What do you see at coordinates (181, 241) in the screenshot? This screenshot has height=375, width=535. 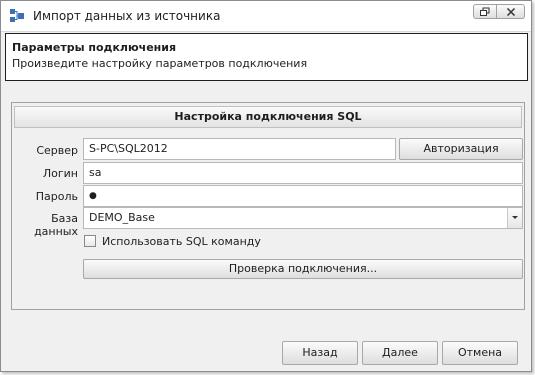 I see `use-sql-label: Использовать SQL команду` at bounding box center [181, 241].